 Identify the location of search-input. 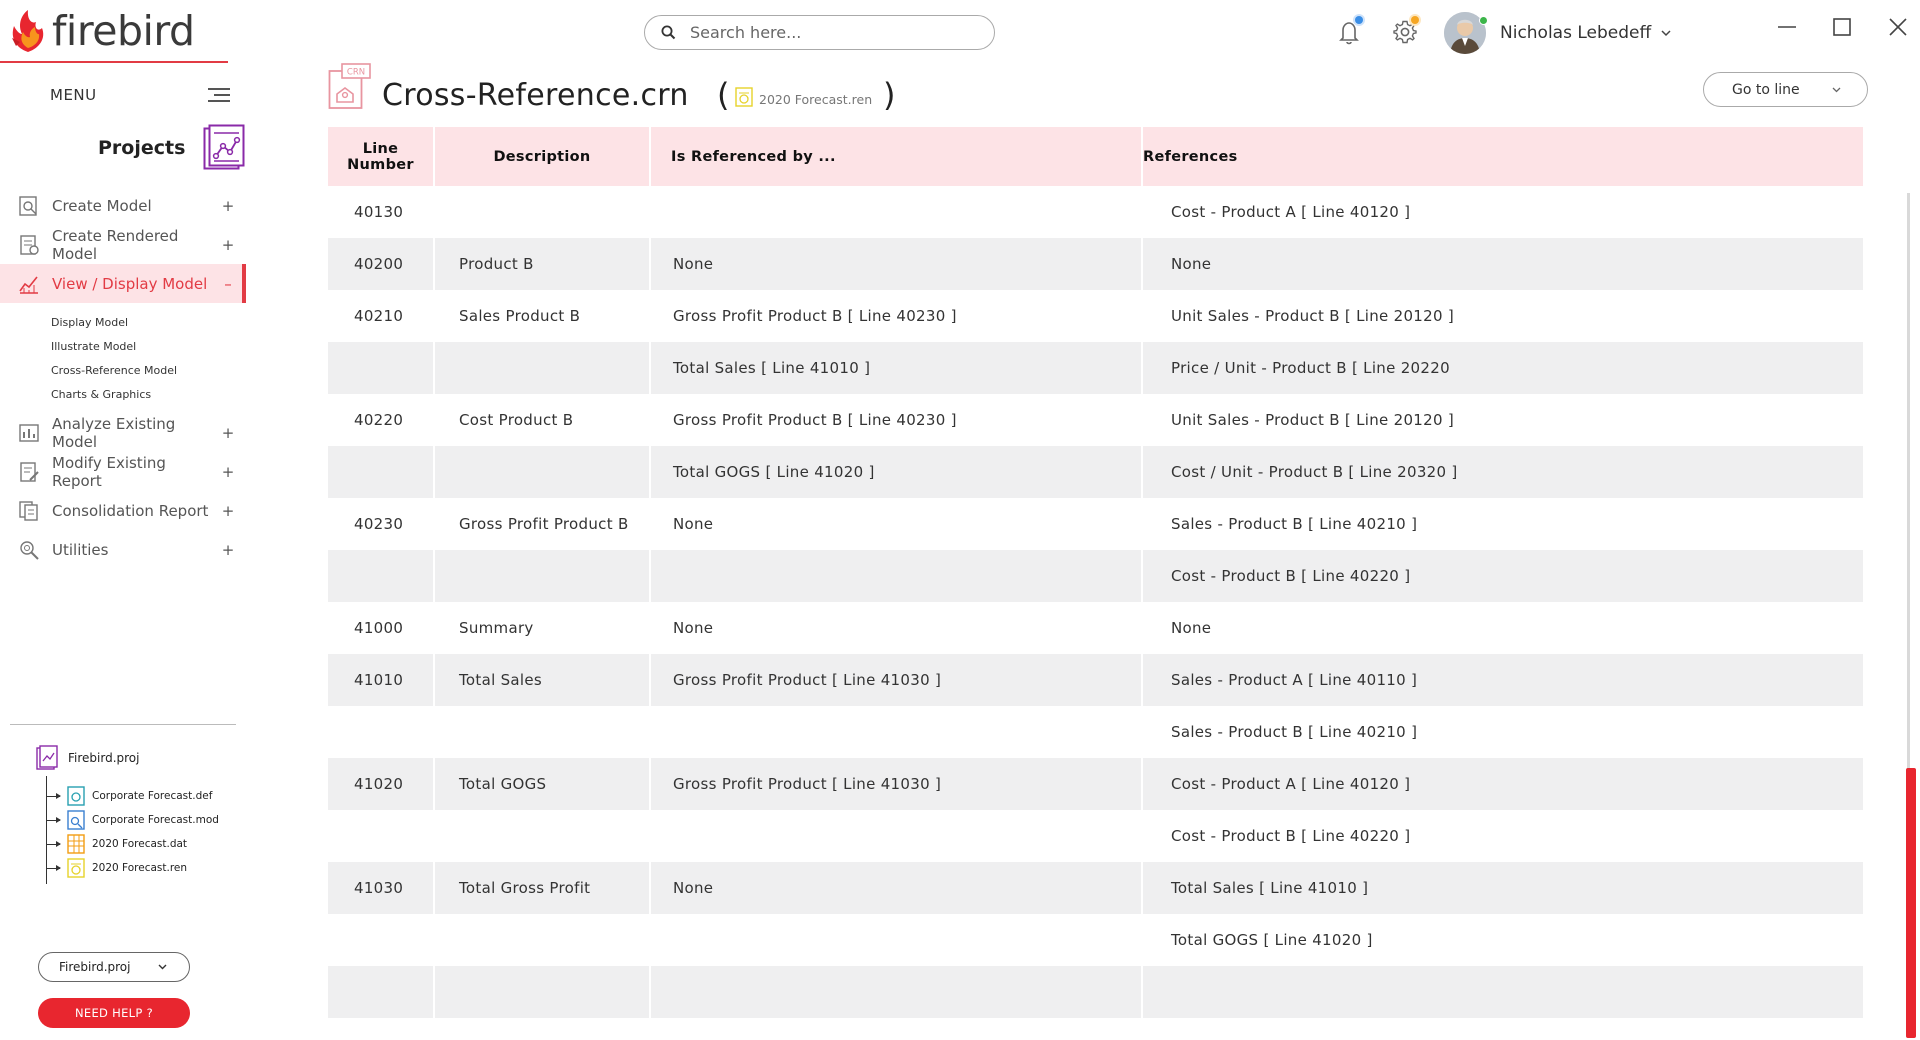
(820, 32).